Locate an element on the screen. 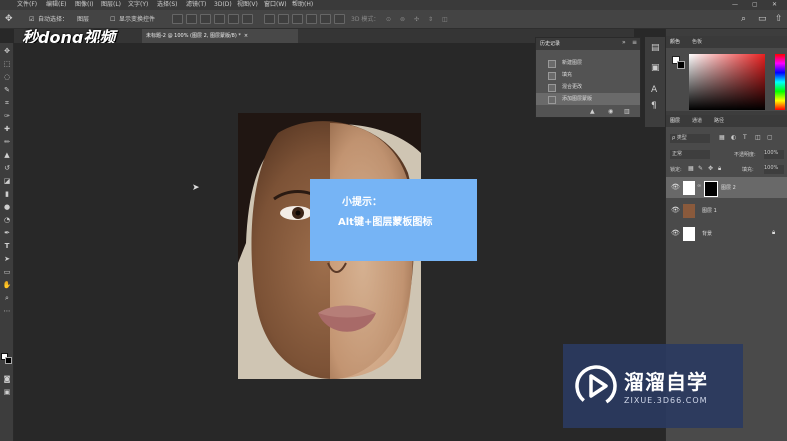  tab-channels: 通道 is located at coordinates (697, 120).